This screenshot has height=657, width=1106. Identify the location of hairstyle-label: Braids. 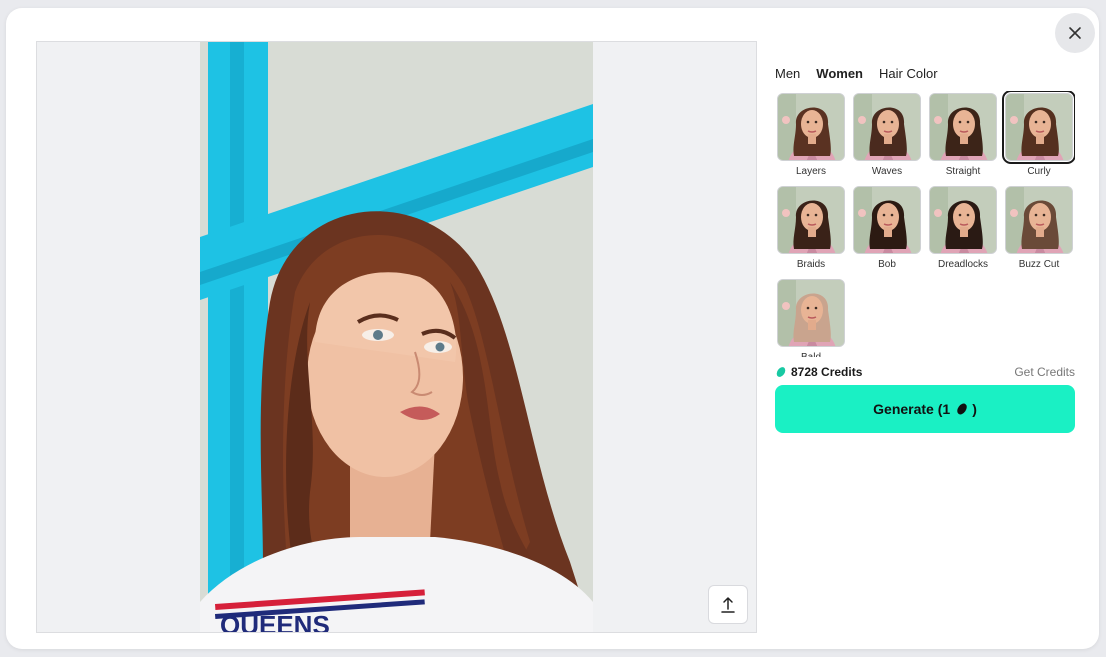
(811, 264).